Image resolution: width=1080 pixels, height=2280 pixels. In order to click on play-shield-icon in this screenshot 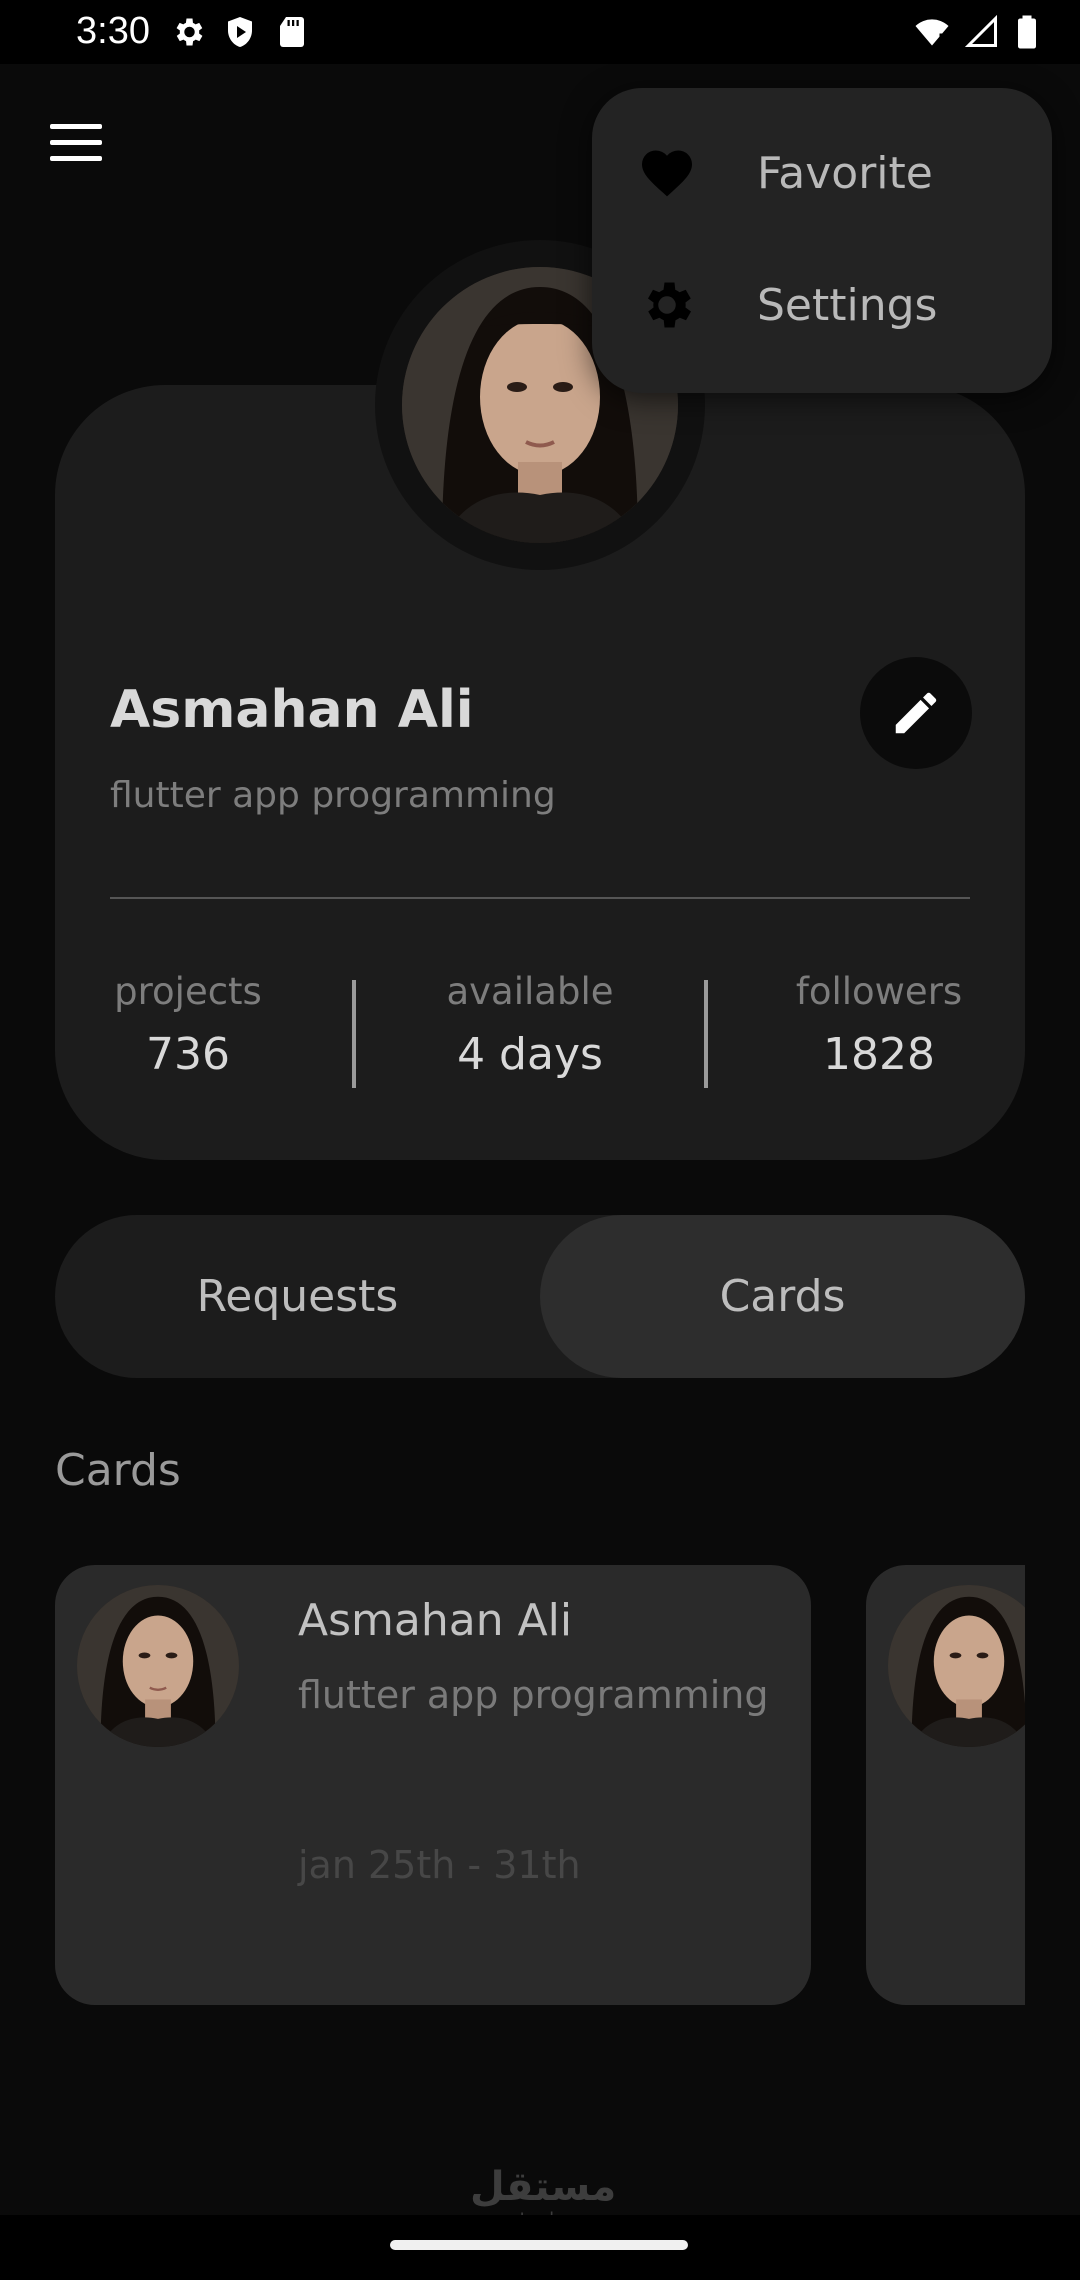, I will do `click(240, 32)`.